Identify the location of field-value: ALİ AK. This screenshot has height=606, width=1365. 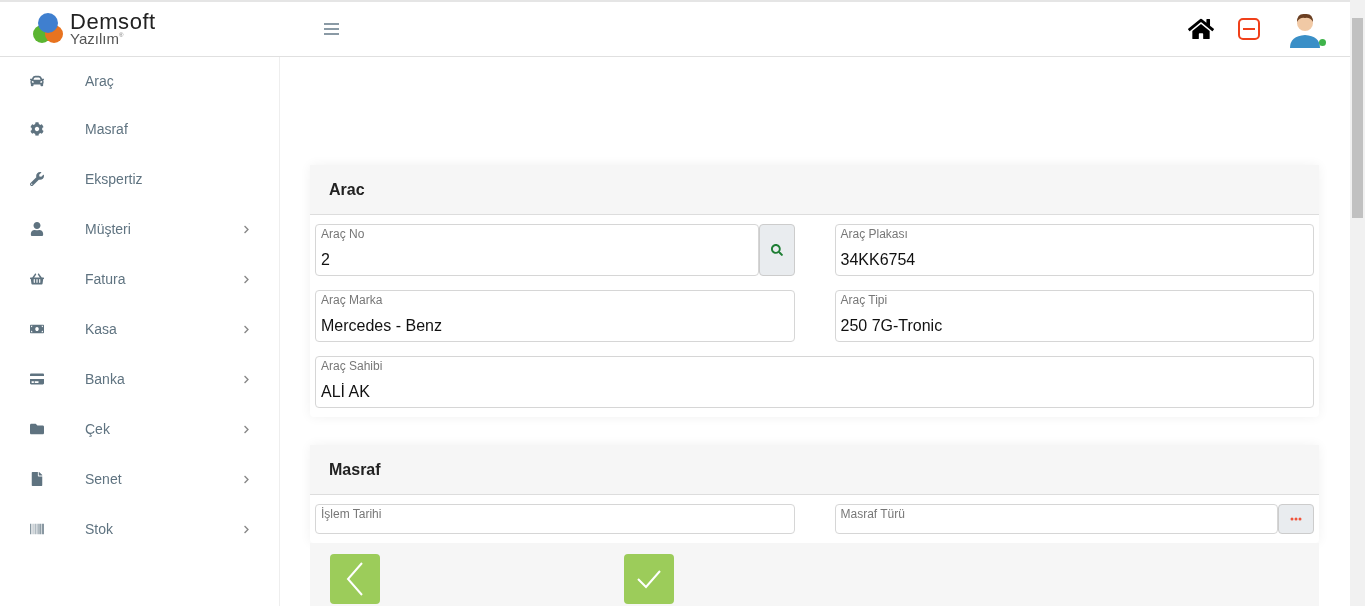
(346, 392).